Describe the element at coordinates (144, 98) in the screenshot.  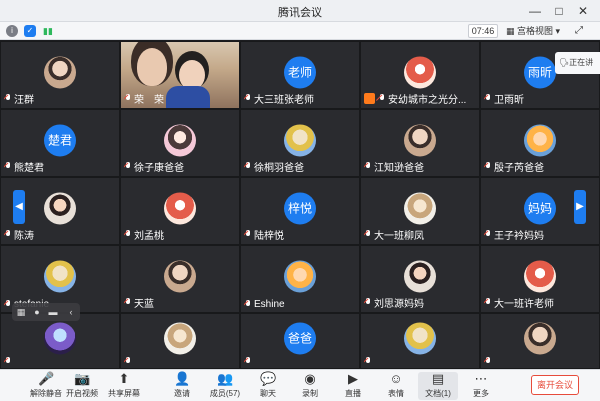
I see `participant-label: 荣 荣` at that location.